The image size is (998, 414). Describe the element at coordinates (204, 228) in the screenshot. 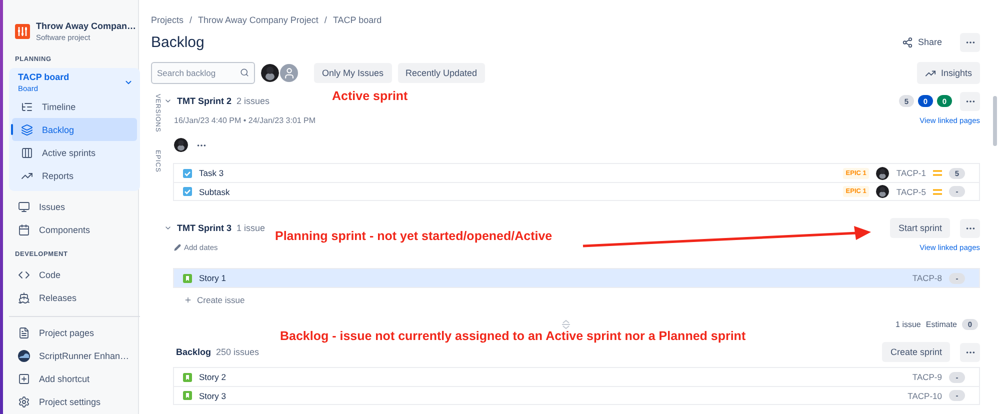

I see `sprint-name: TMT Sprint 3` at that location.